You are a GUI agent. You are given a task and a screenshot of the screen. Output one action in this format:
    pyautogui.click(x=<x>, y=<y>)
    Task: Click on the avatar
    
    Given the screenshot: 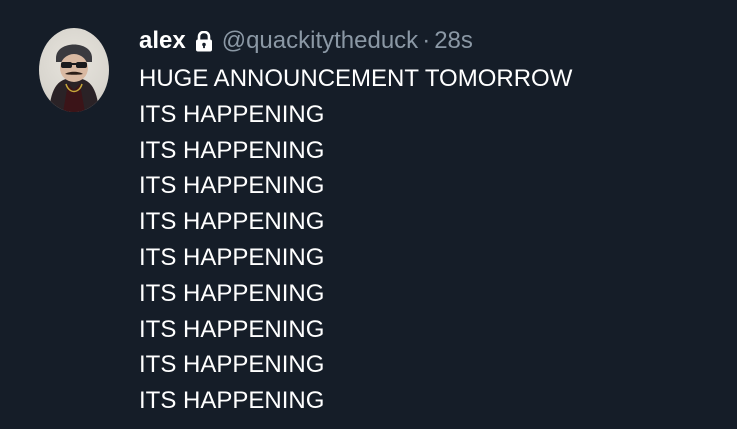 What is the action you would take?
    pyautogui.click(x=74, y=70)
    